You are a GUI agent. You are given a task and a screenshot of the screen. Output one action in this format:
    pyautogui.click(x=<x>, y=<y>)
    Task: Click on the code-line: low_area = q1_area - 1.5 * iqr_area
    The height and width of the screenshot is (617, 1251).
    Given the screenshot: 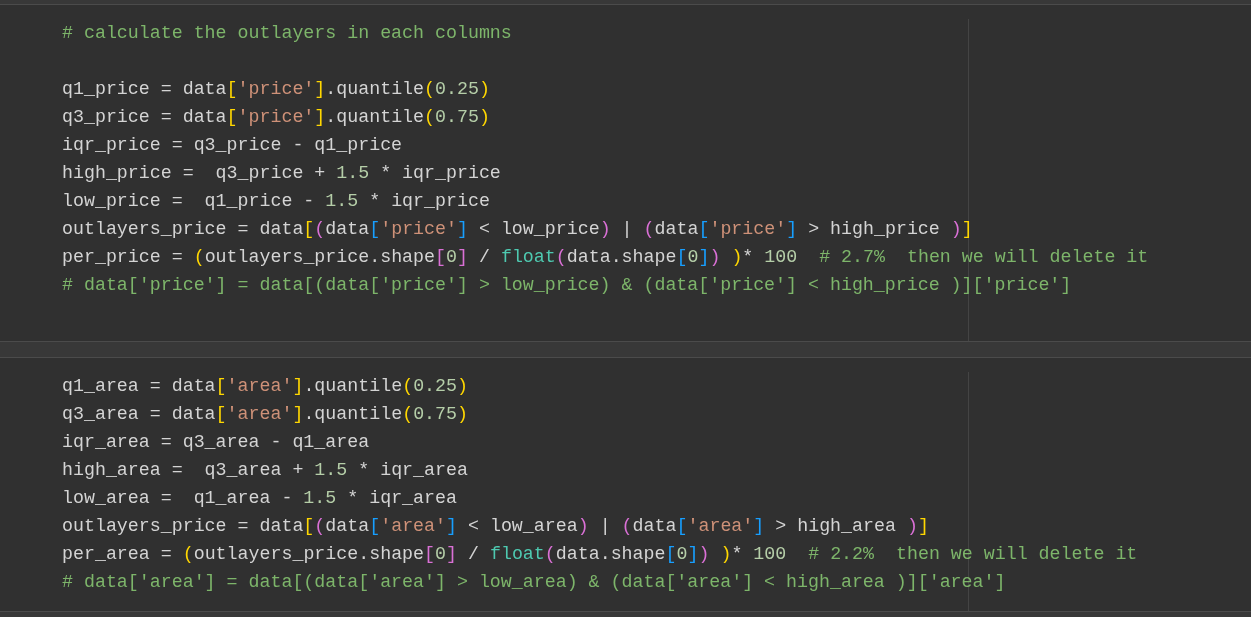 What is the action you would take?
    pyautogui.click(x=259, y=498)
    